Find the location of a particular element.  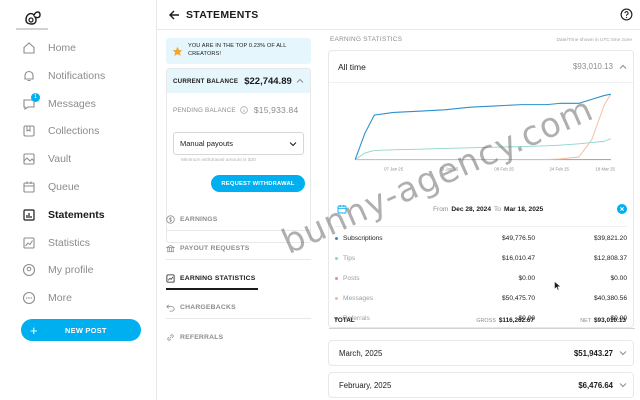

sidebar-item-label: Notifications is located at coordinates (77, 76).